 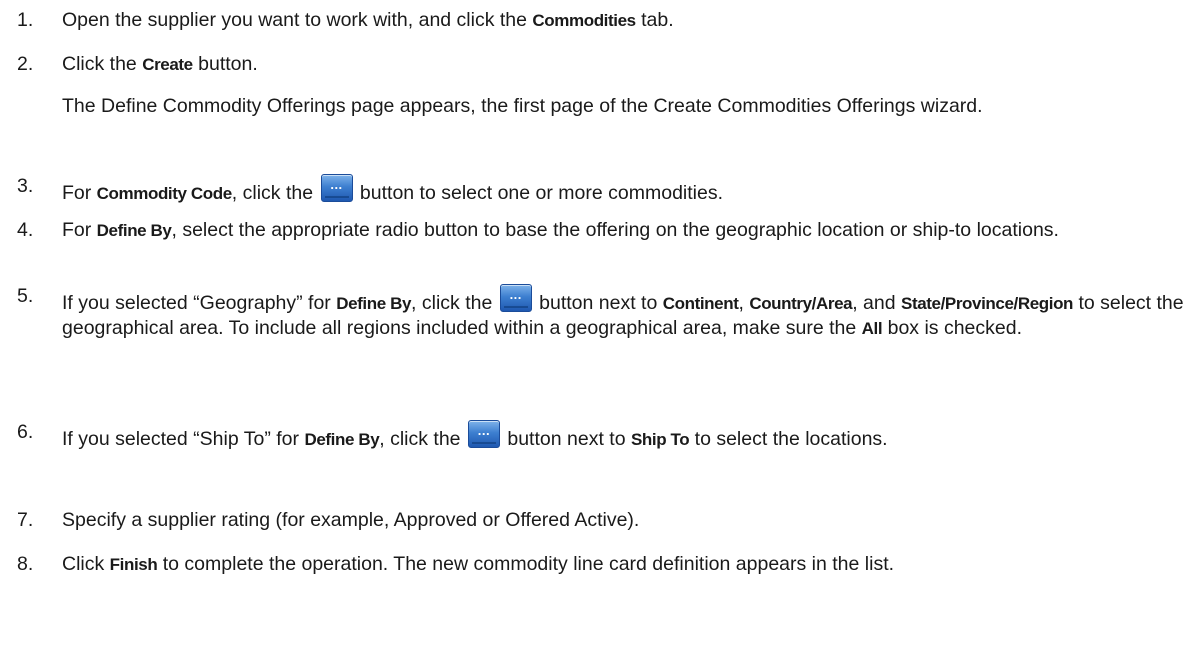 I want to click on step-number: 1., so click(x=25, y=20).